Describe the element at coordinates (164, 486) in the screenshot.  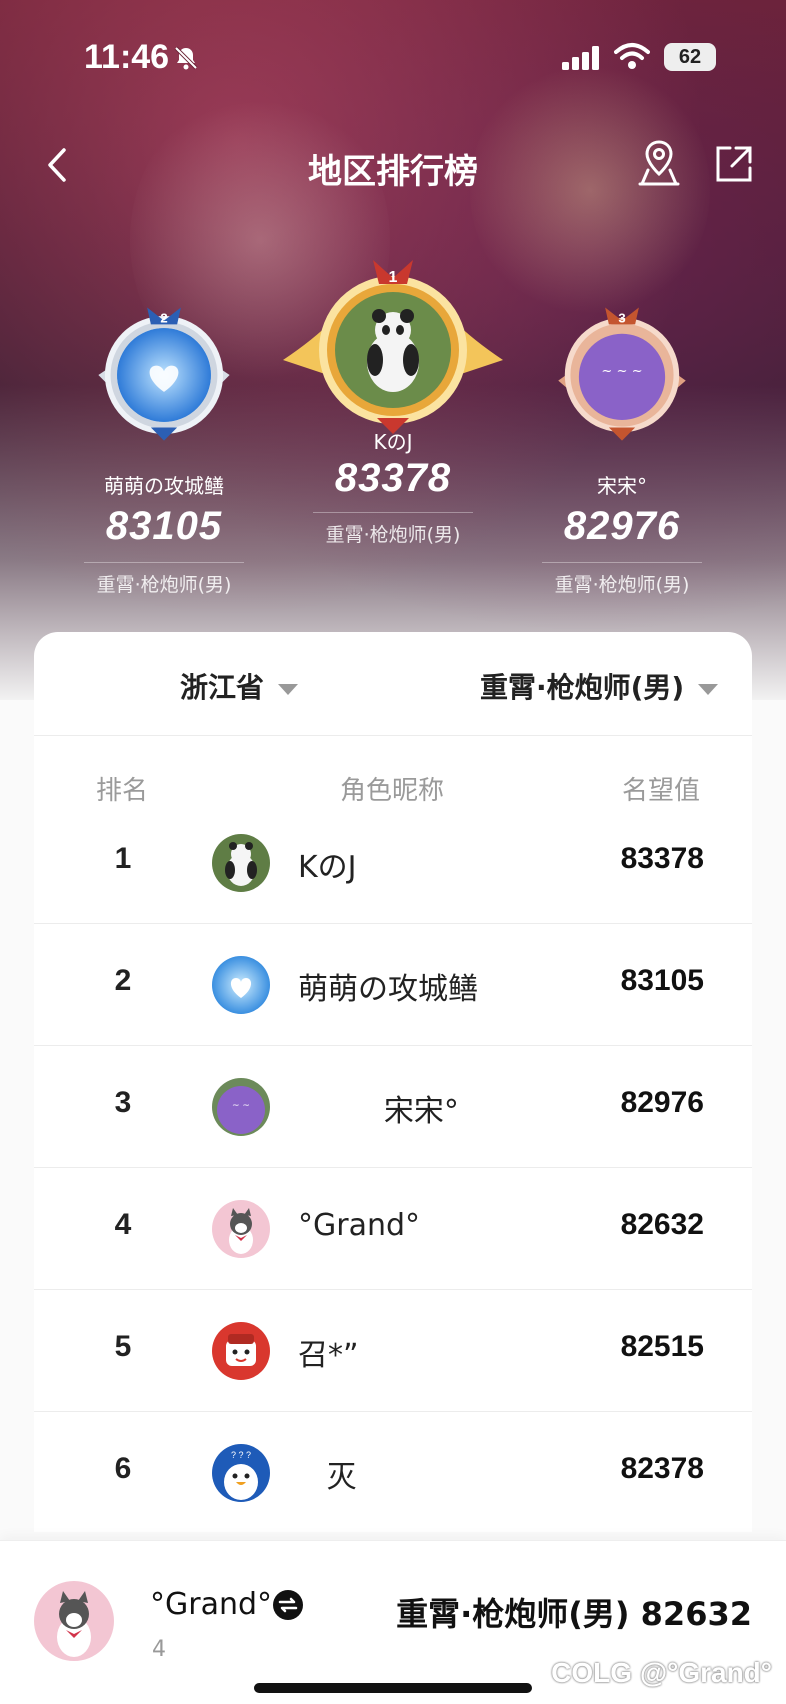
I see `podium-name: 萌萌の攻城鳝` at that location.